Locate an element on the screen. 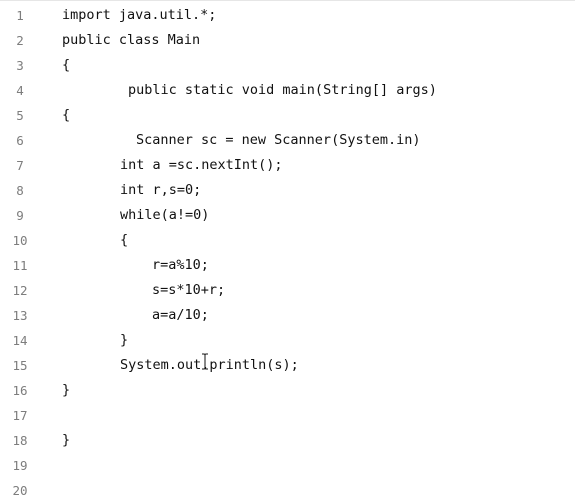 This screenshot has width=575, height=501. code-text: int r,s=0; is located at coordinates (160, 190).